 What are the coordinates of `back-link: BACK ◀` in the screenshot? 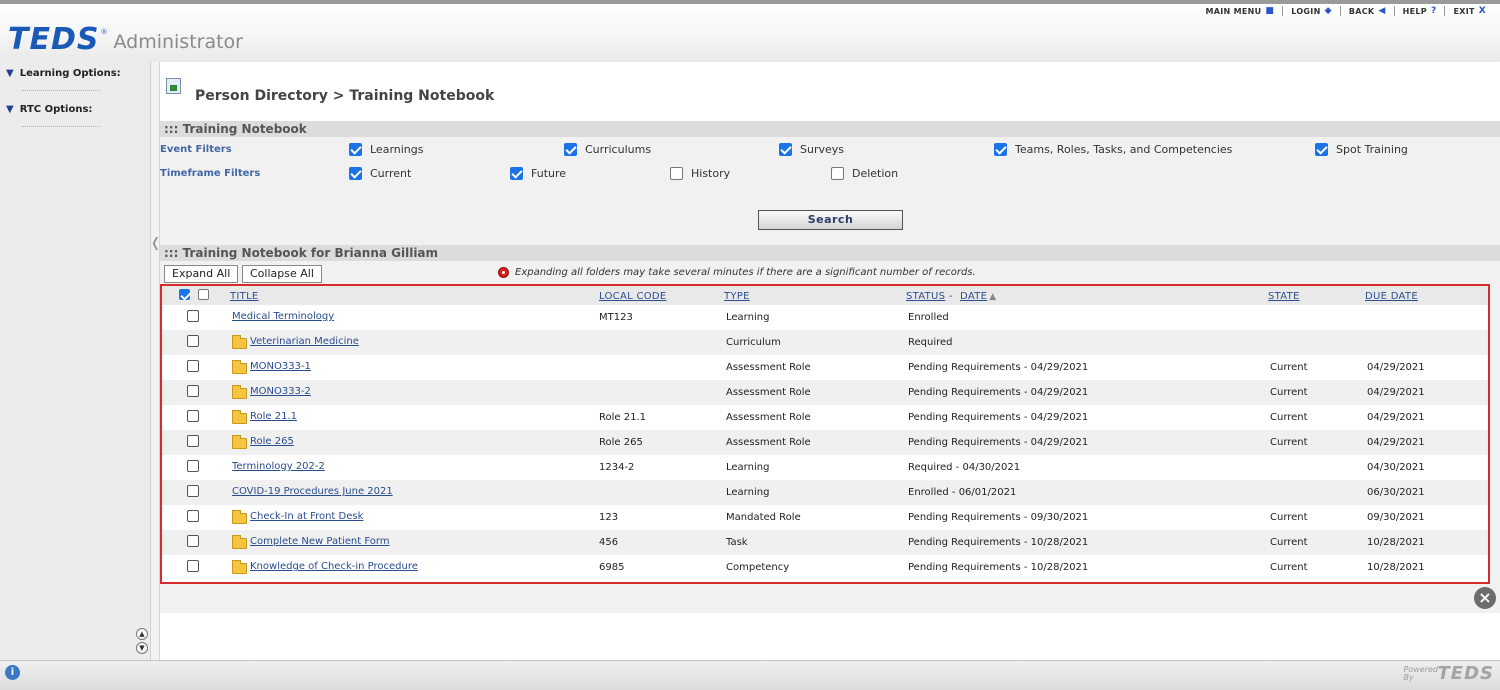 It's located at (1368, 11).